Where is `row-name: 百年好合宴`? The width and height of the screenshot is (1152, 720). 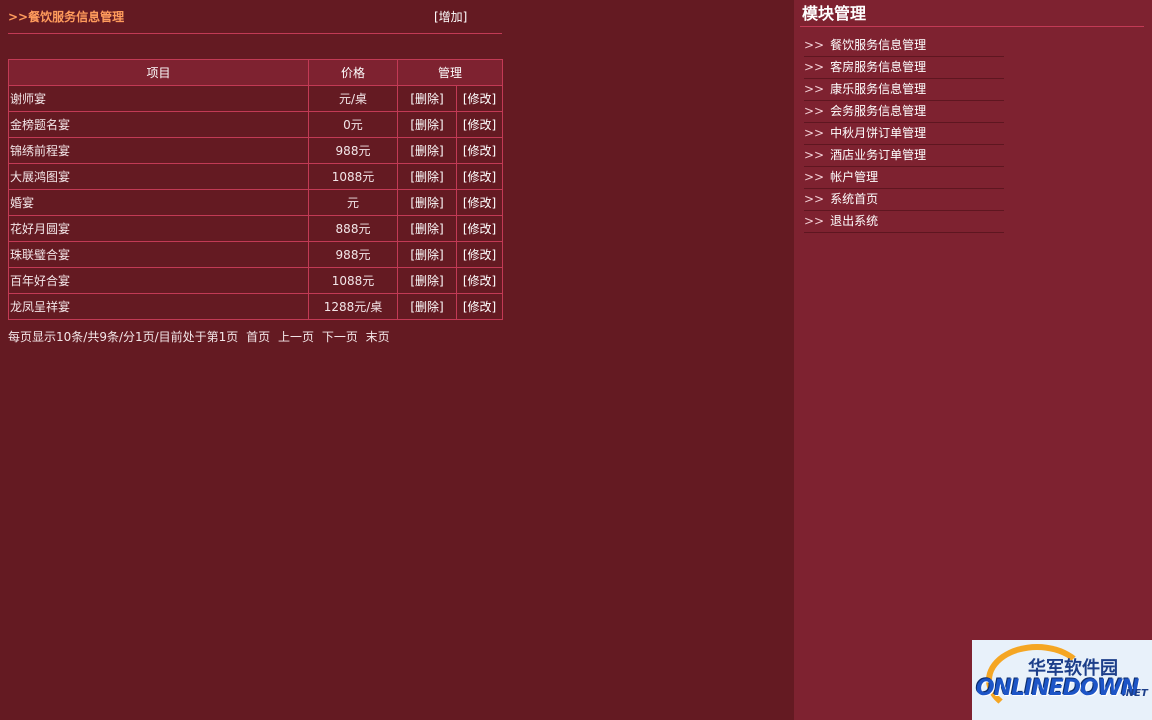
row-name: 百年好合宴 is located at coordinates (158, 280).